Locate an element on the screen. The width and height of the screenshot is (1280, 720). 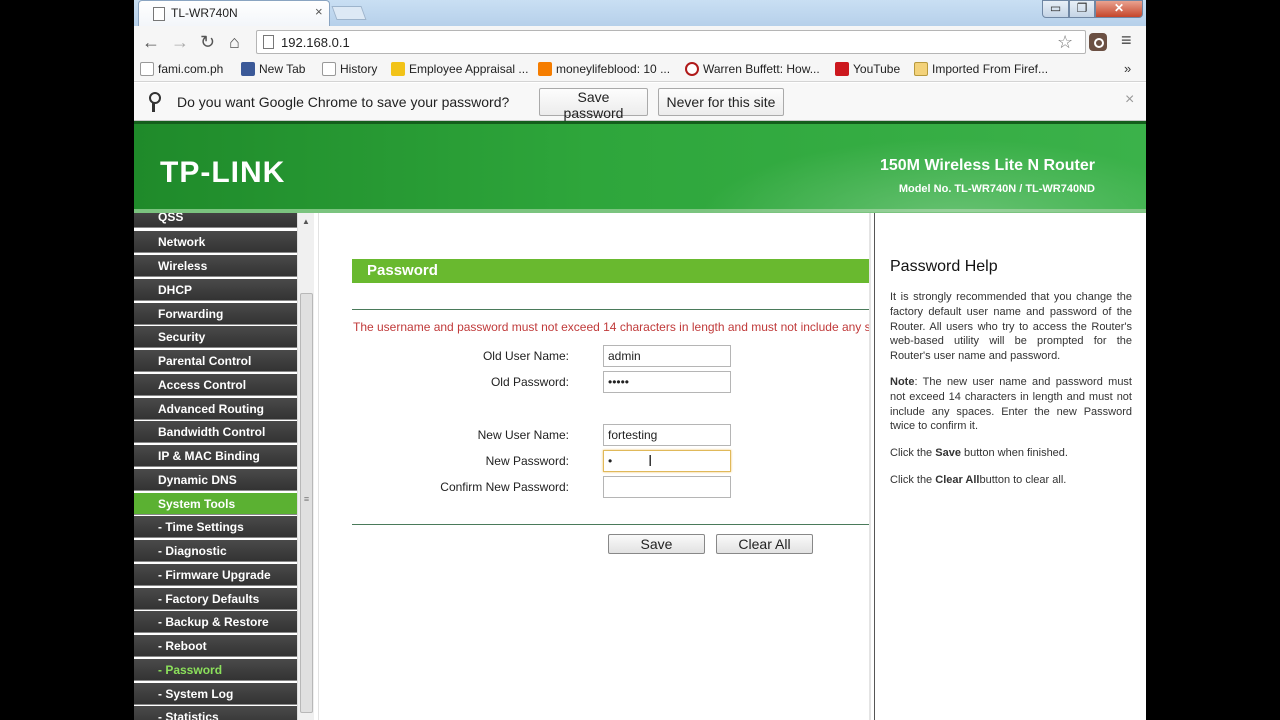
menu-item-reboot: - Reboot is located at coordinates (215, 646).